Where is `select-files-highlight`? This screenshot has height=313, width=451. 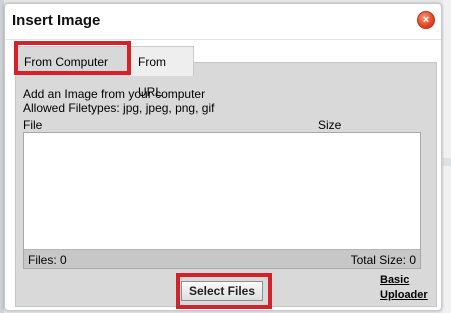 select-files-highlight is located at coordinates (224, 291).